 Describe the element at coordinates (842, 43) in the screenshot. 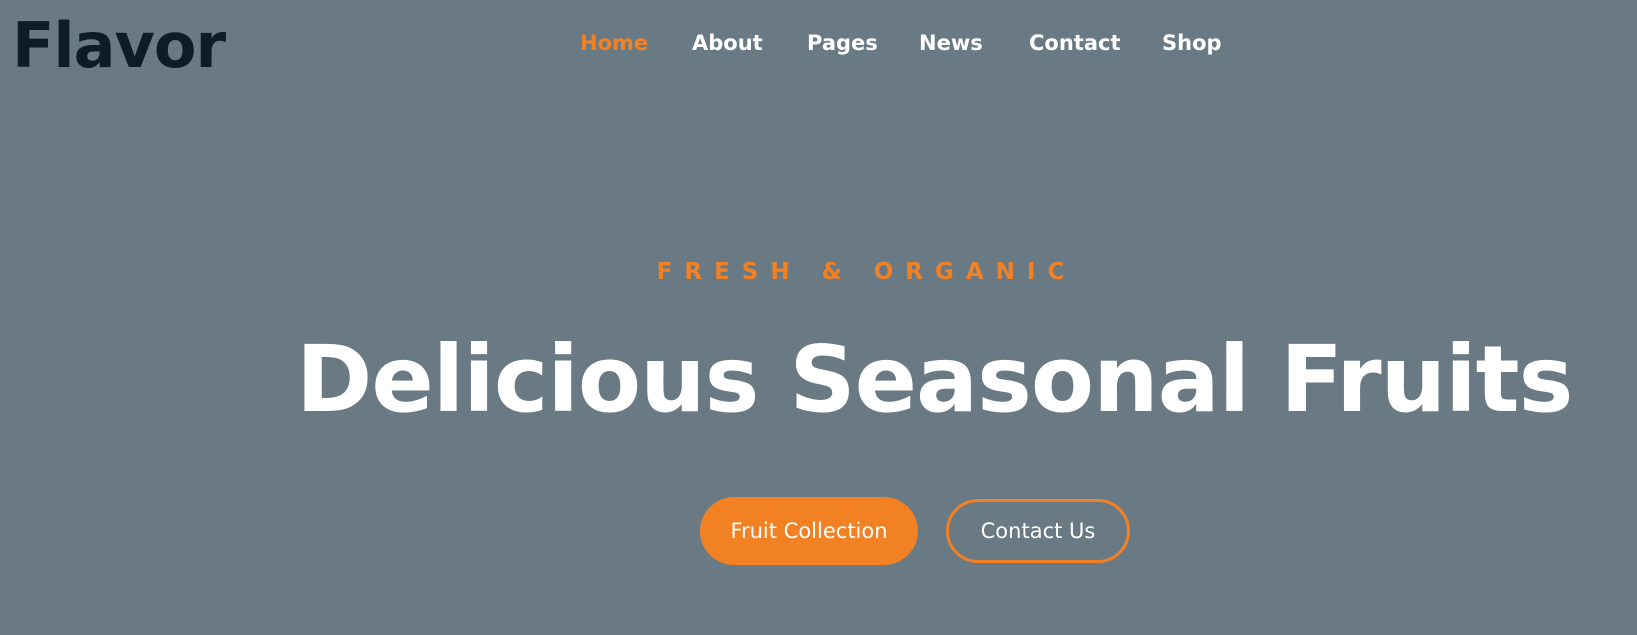

I see `nav-pages-link: Pages` at that location.